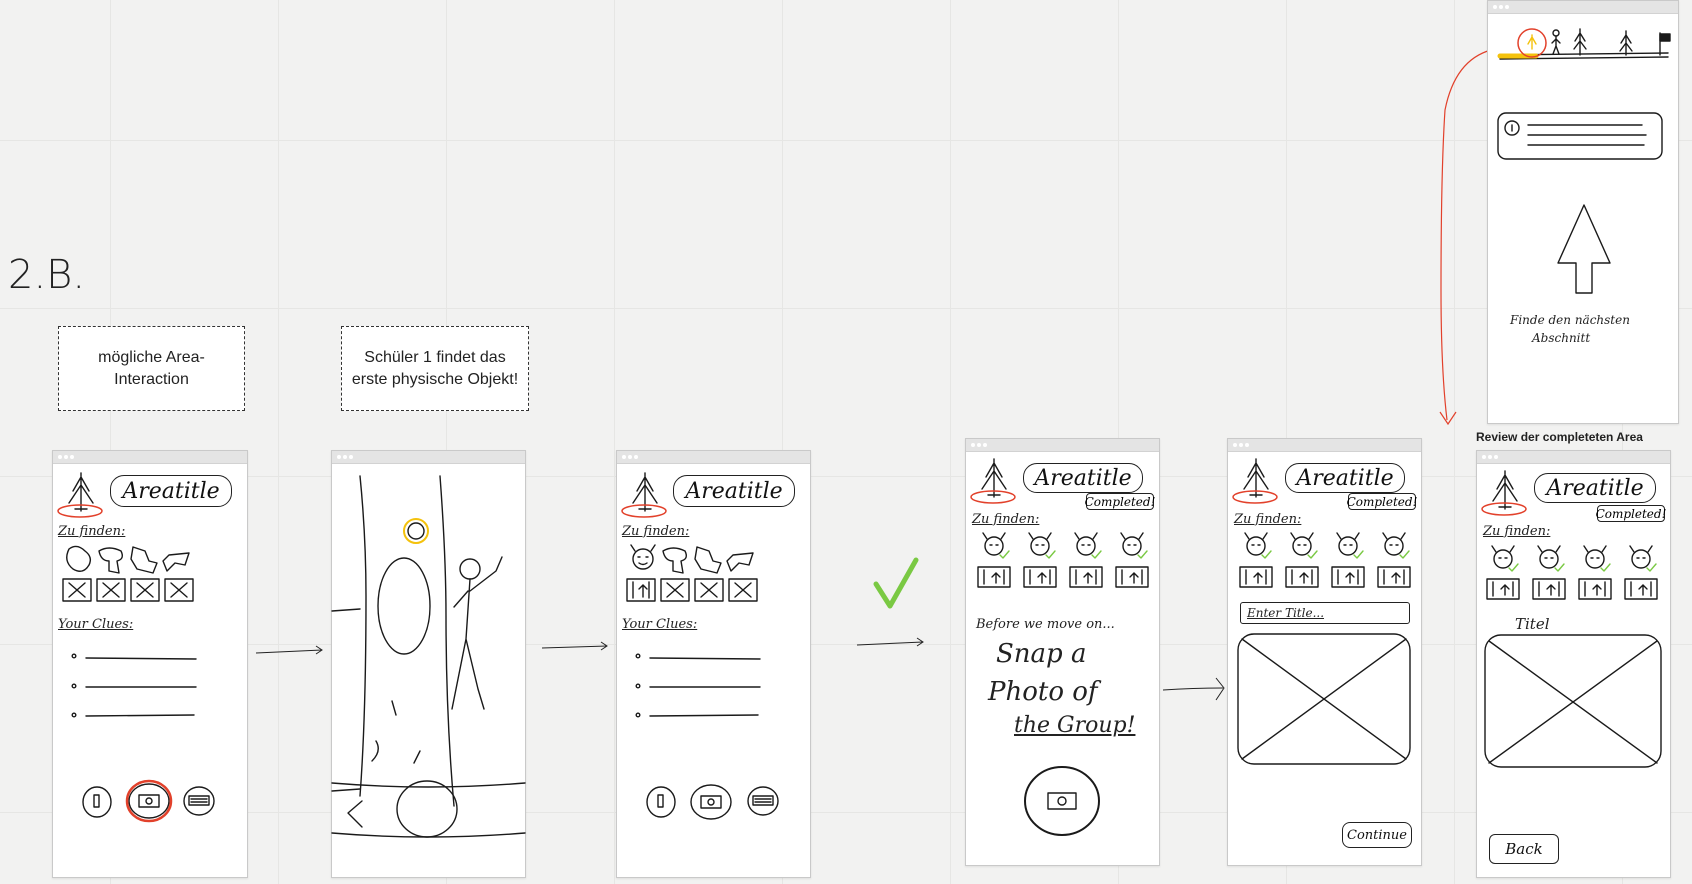 The height and width of the screenshot is (884, 1692). Describe the element at coordinates (1570, 320) in the screenshot. I see `finde-text-1: Finde den nächsten` at that location.